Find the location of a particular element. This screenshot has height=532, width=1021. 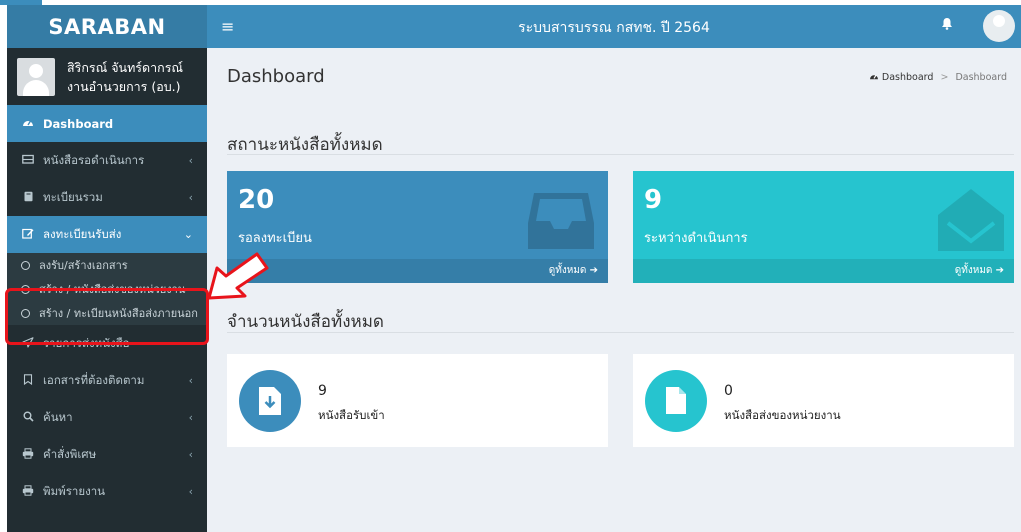

user-avatar is located at coordinates (36, 76).